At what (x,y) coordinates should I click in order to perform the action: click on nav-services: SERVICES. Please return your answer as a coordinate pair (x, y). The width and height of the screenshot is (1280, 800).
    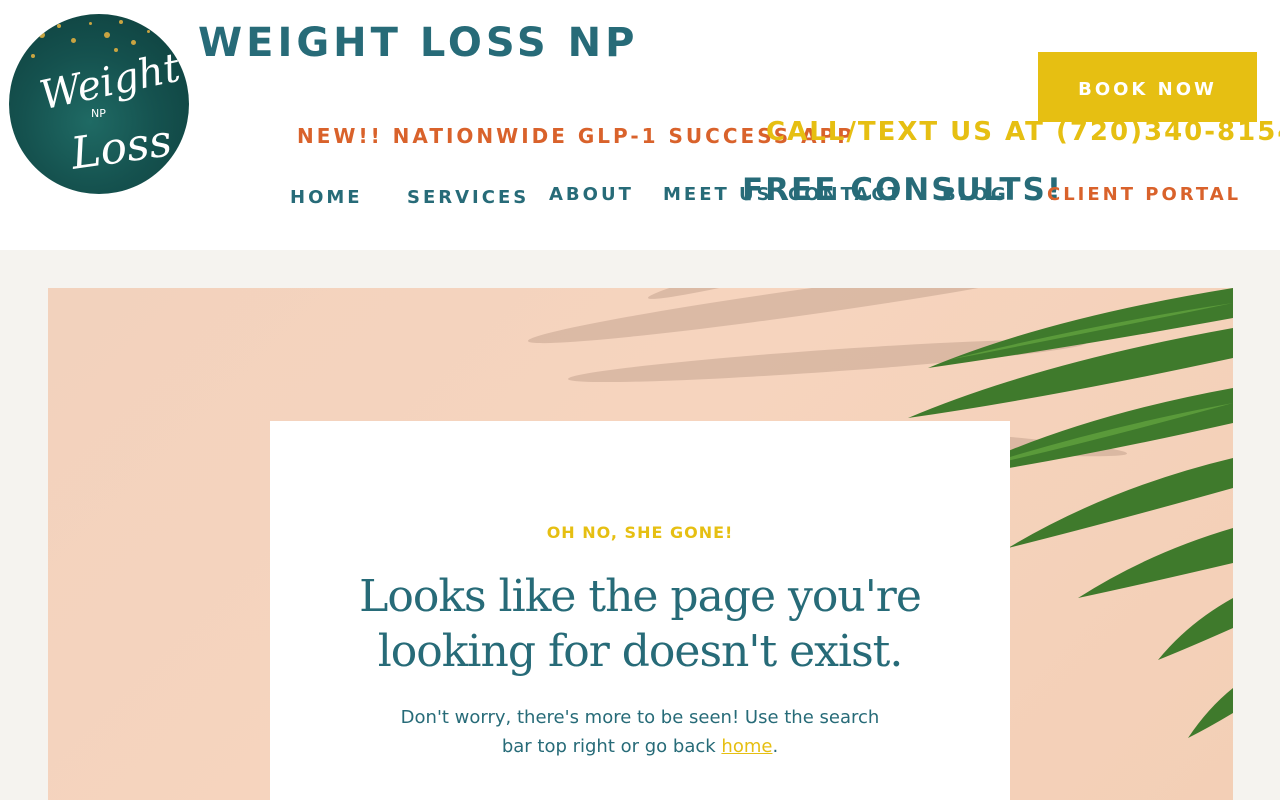
    Looking at the image, I should click on (468, 197).